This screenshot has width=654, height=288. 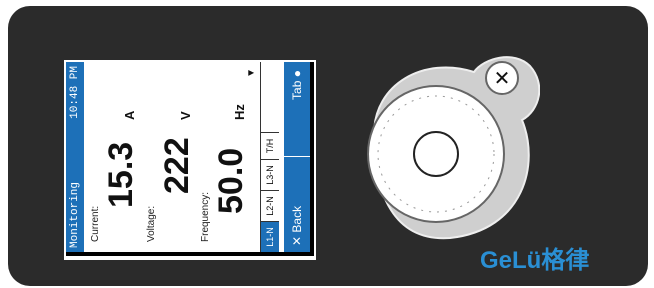 I want to click on frequency-value: 50.0, so click(x=231, y=180).